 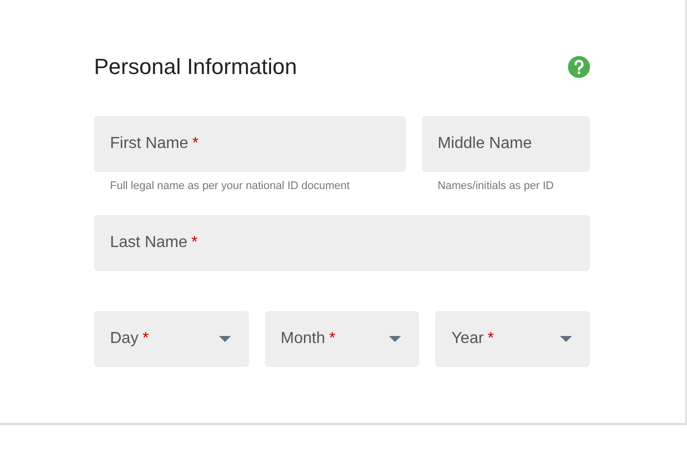 I want to click on dropdown-field: Day *, so click(x=171, y=338).